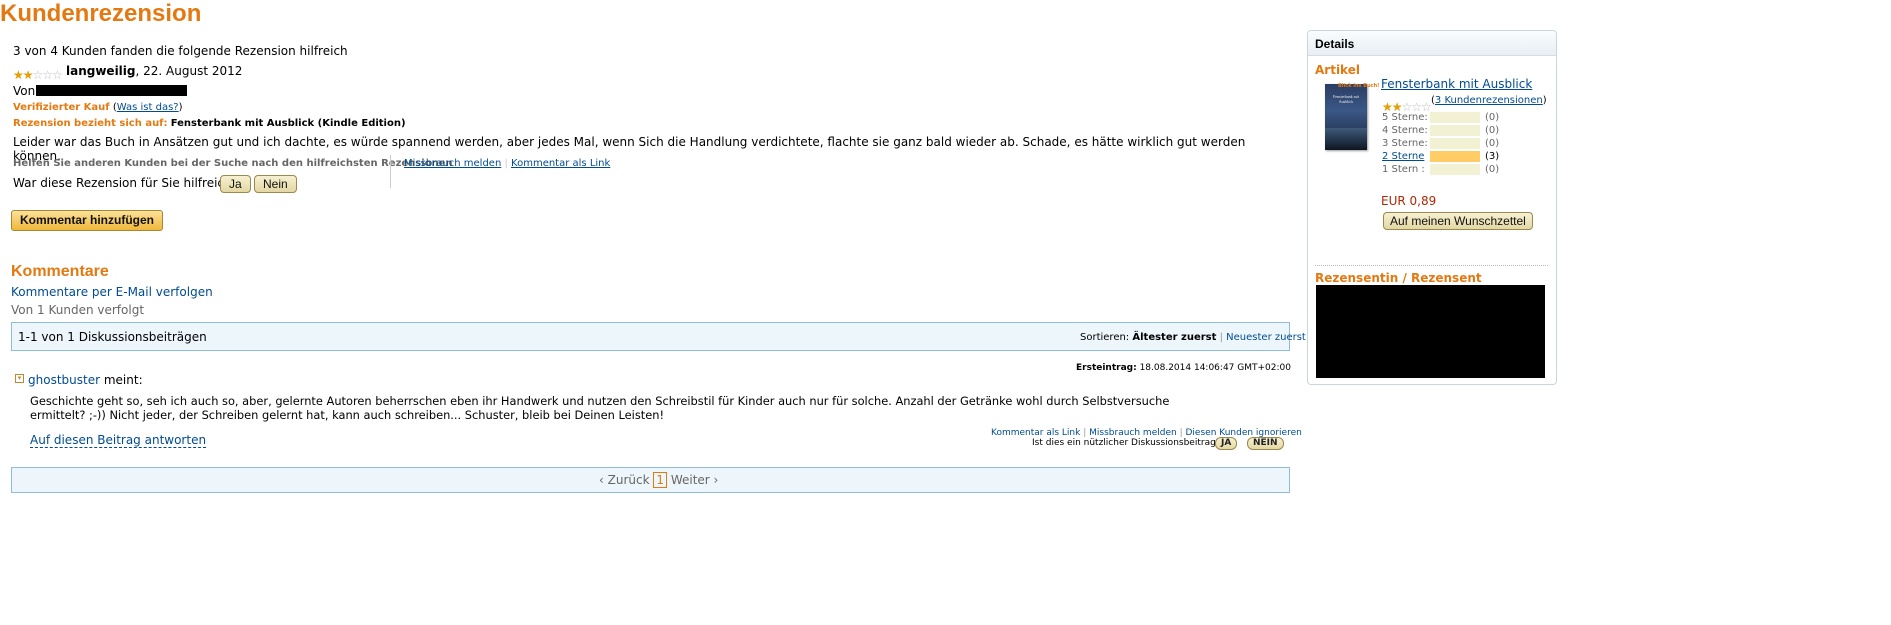 The width and height of the screenshot is (1891, 625). What do you see at coordinates (1266, 337) in the screenshot?
I see `sort-newest-option: Neuester zuerst` at bounding box center [1266, 337].